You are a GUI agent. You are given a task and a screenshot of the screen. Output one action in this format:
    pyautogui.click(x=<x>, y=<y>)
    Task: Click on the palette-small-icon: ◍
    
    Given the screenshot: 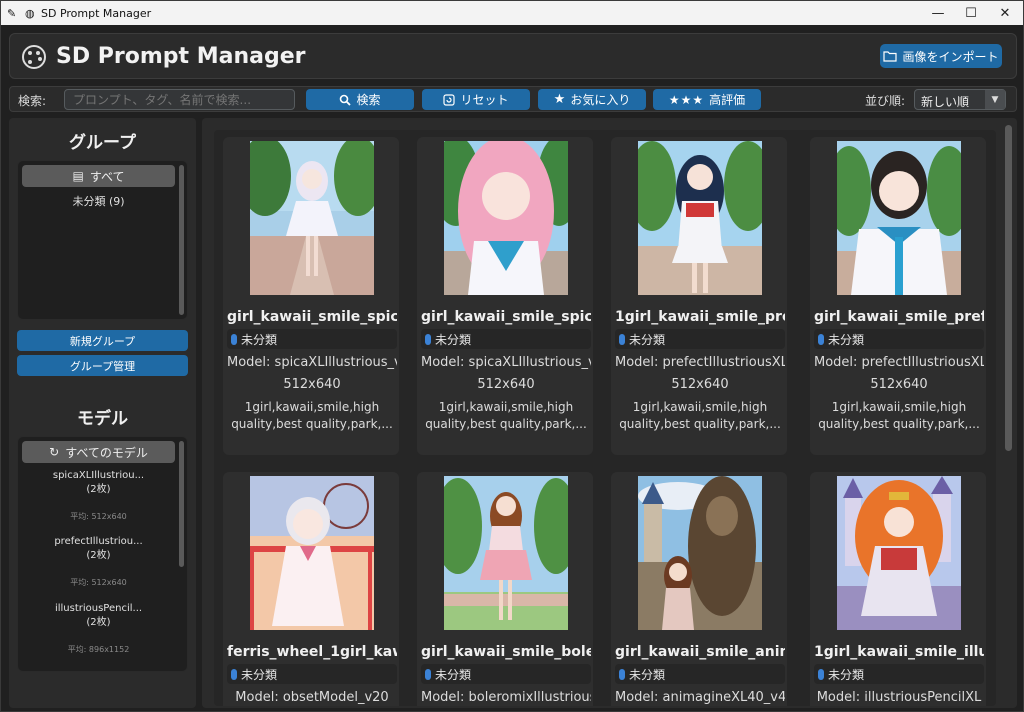 What is the action you would take?
    pyautogui.click(x=30, y=13)
    